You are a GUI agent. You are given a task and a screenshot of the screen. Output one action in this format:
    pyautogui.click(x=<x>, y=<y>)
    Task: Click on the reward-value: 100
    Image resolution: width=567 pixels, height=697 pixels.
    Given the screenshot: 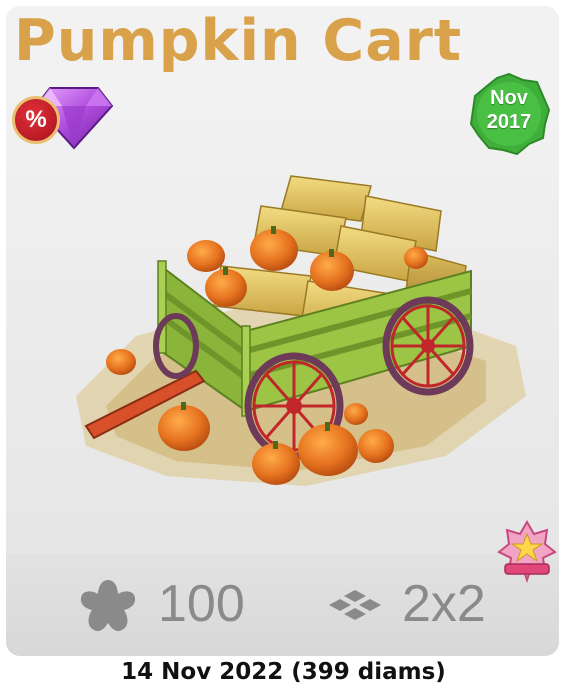 What is the action you would take?
    pyautogui.click(x=201, y=604)
    